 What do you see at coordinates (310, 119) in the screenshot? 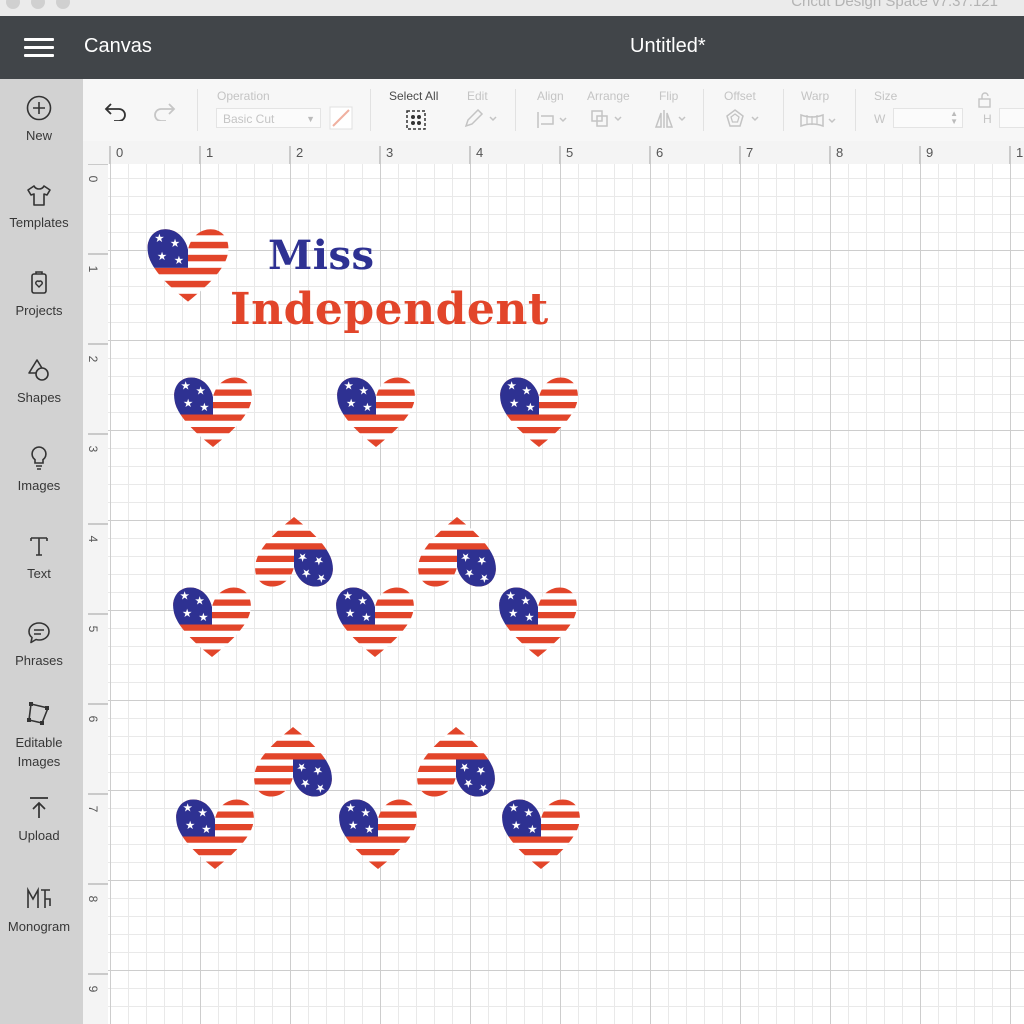
I see `chevron-down-icon: ▼` at bounding box center [310, 119].